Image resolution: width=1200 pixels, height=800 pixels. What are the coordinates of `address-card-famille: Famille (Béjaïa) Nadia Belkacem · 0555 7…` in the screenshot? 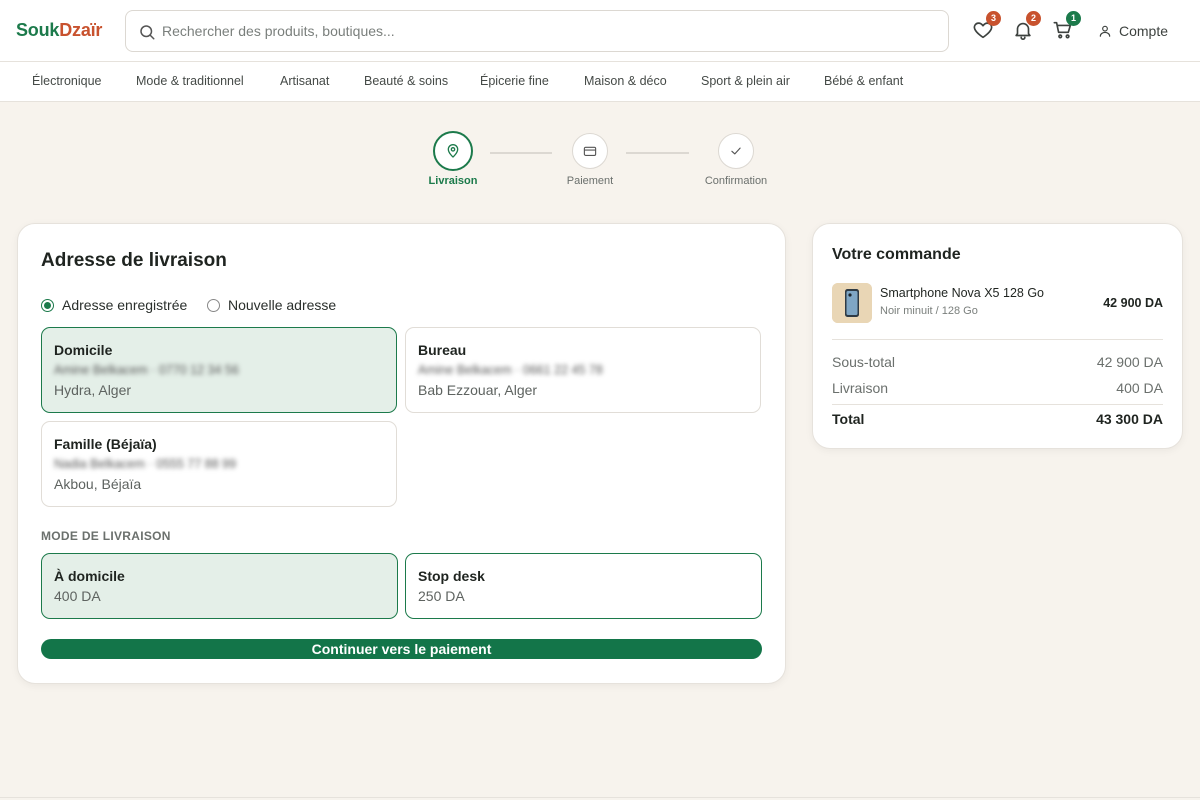 It's located at (219, 464).